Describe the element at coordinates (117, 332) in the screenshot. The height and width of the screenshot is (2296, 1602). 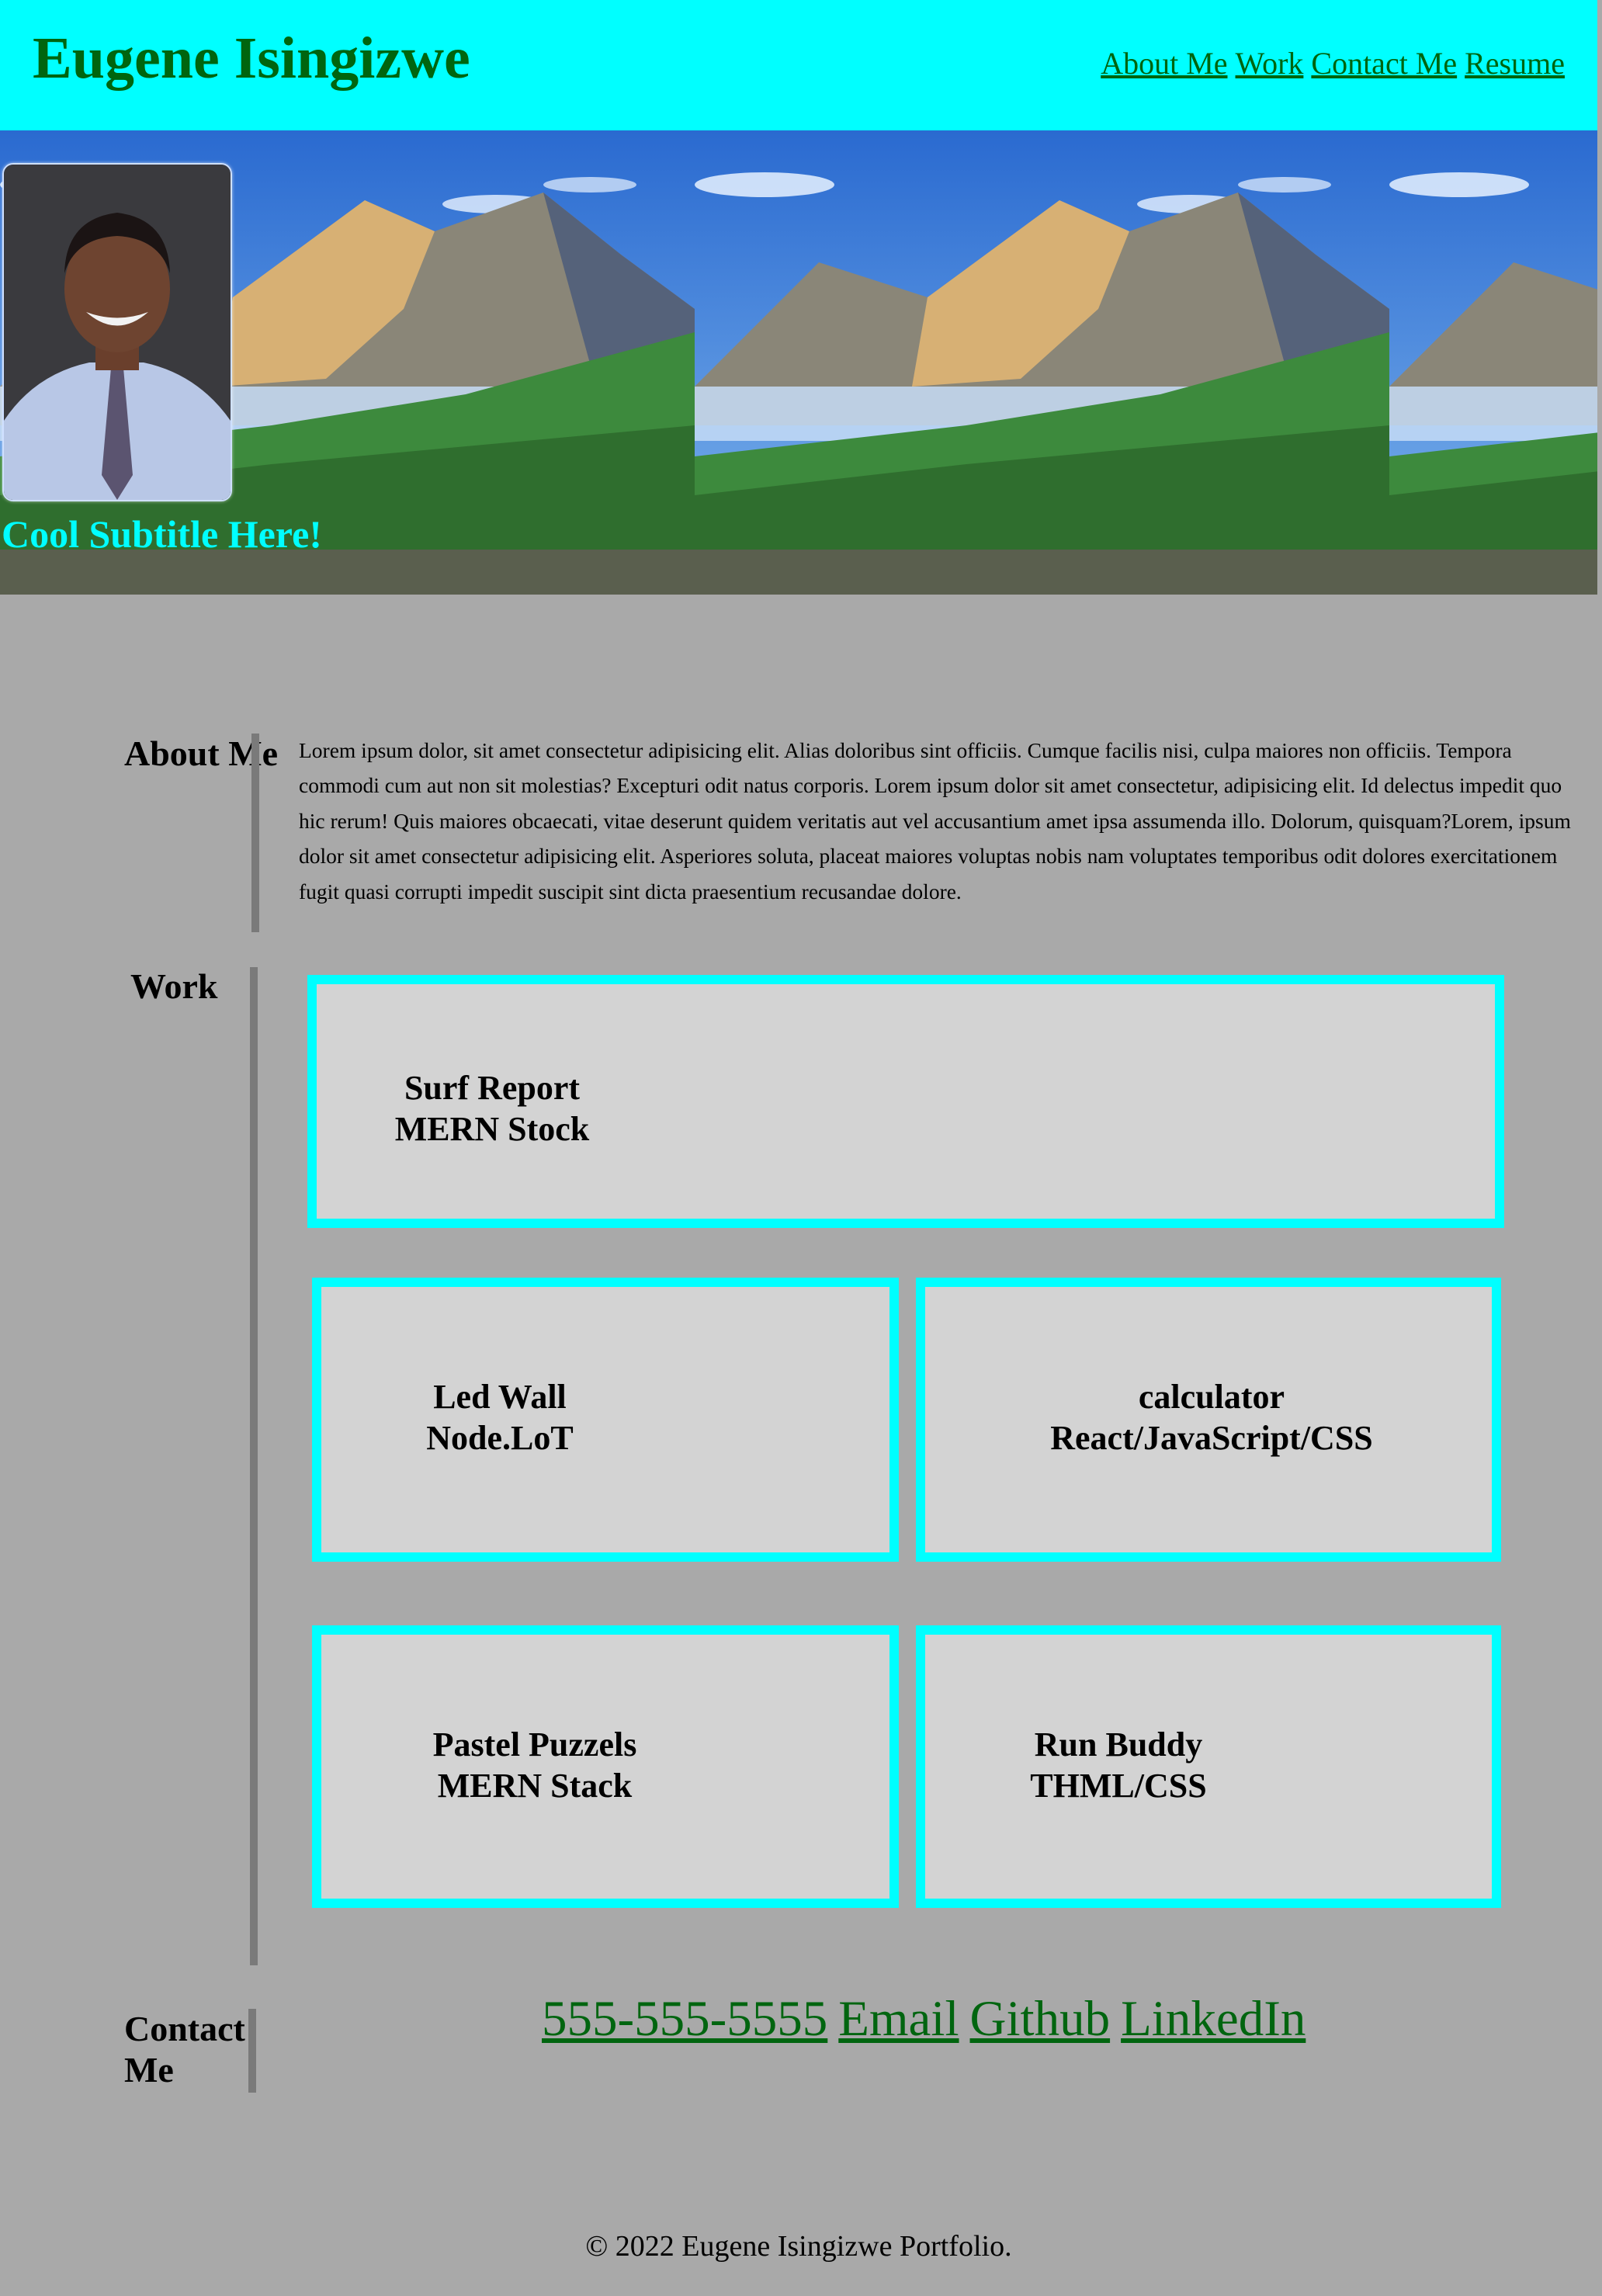
I see `profile-photo` at that location.